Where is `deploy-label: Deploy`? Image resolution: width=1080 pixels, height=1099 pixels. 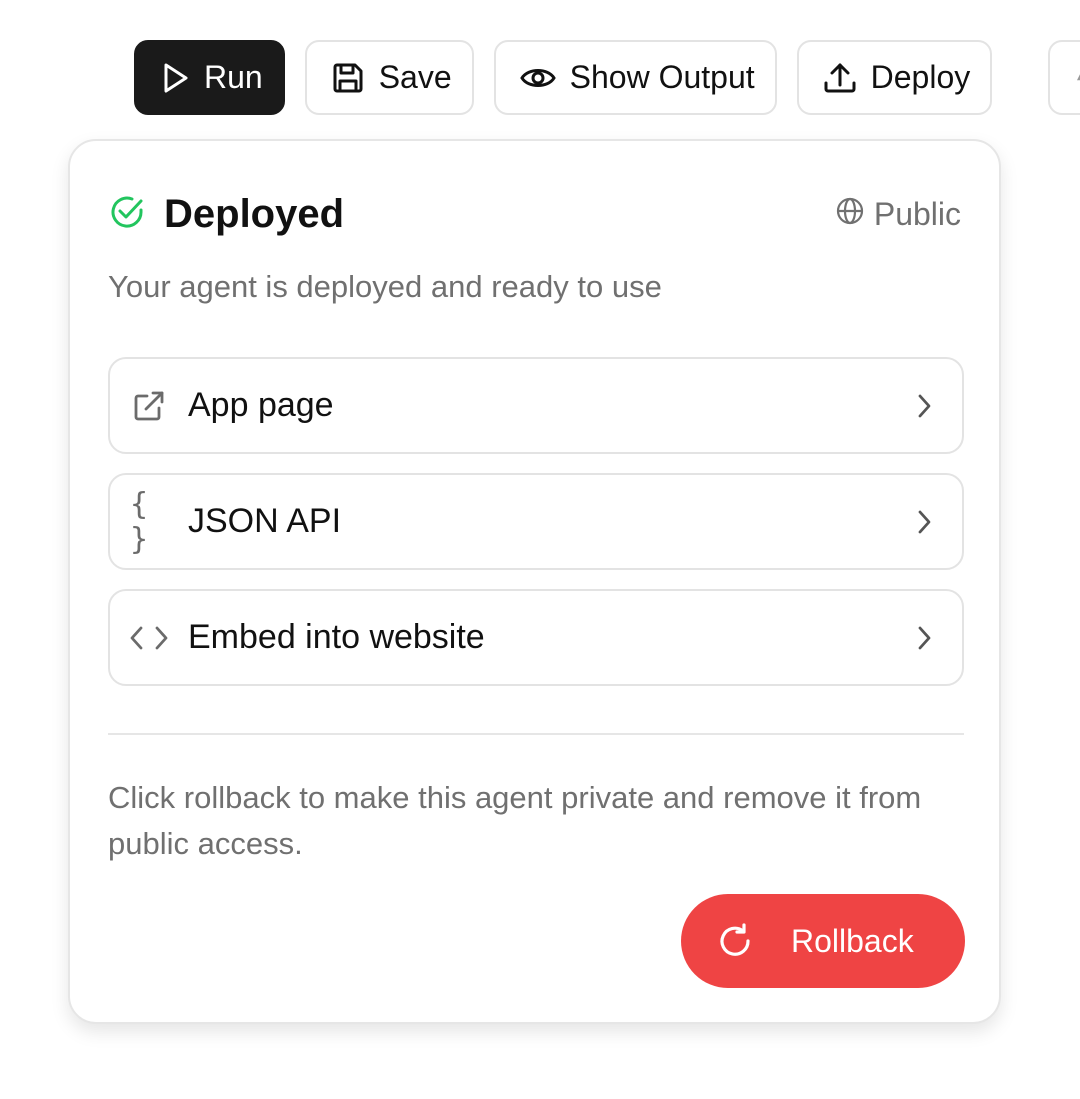 deploy-label: Deploy is located at coordinates (920, 77).